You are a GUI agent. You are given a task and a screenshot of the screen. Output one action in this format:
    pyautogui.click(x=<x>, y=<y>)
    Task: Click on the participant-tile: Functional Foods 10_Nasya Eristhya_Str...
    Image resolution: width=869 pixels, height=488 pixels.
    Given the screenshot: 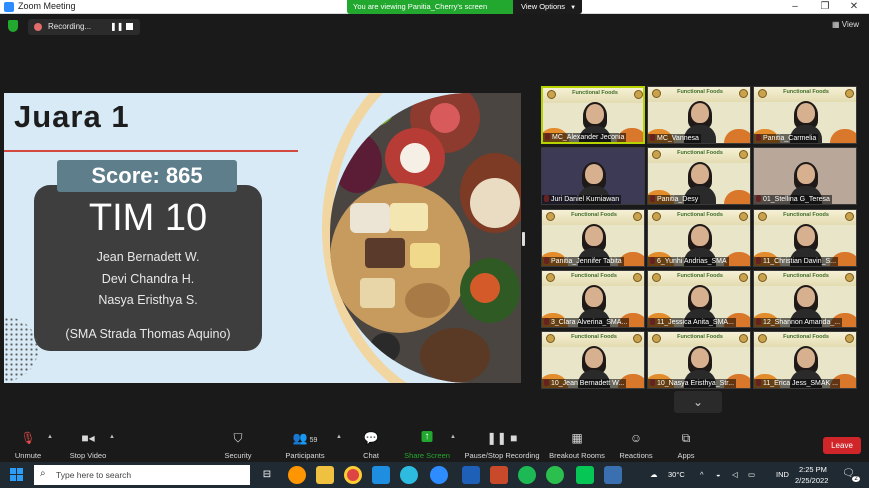 What is the action you would take?
    pyautogui.click(x=699, y=360)
    